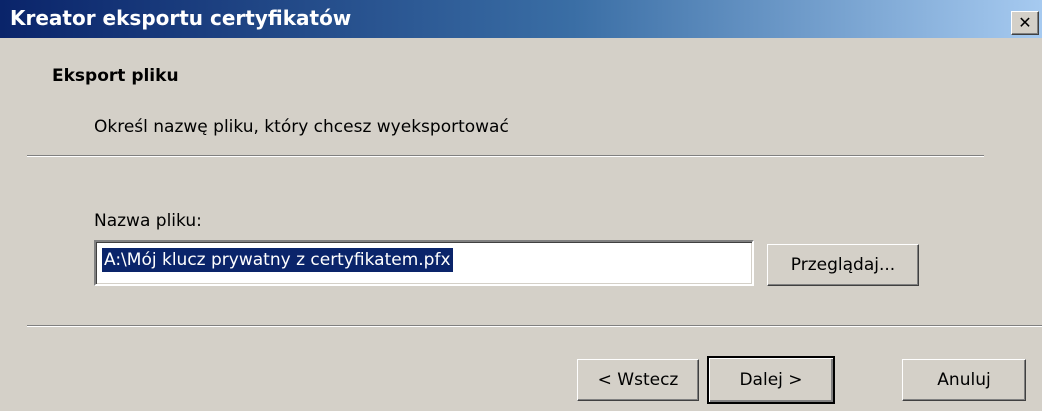 This screenshot has height=411, width=1042. Describe the element at coordinates (771, 380) in the screenshot. I see `next-button: Dalej >` at that location.